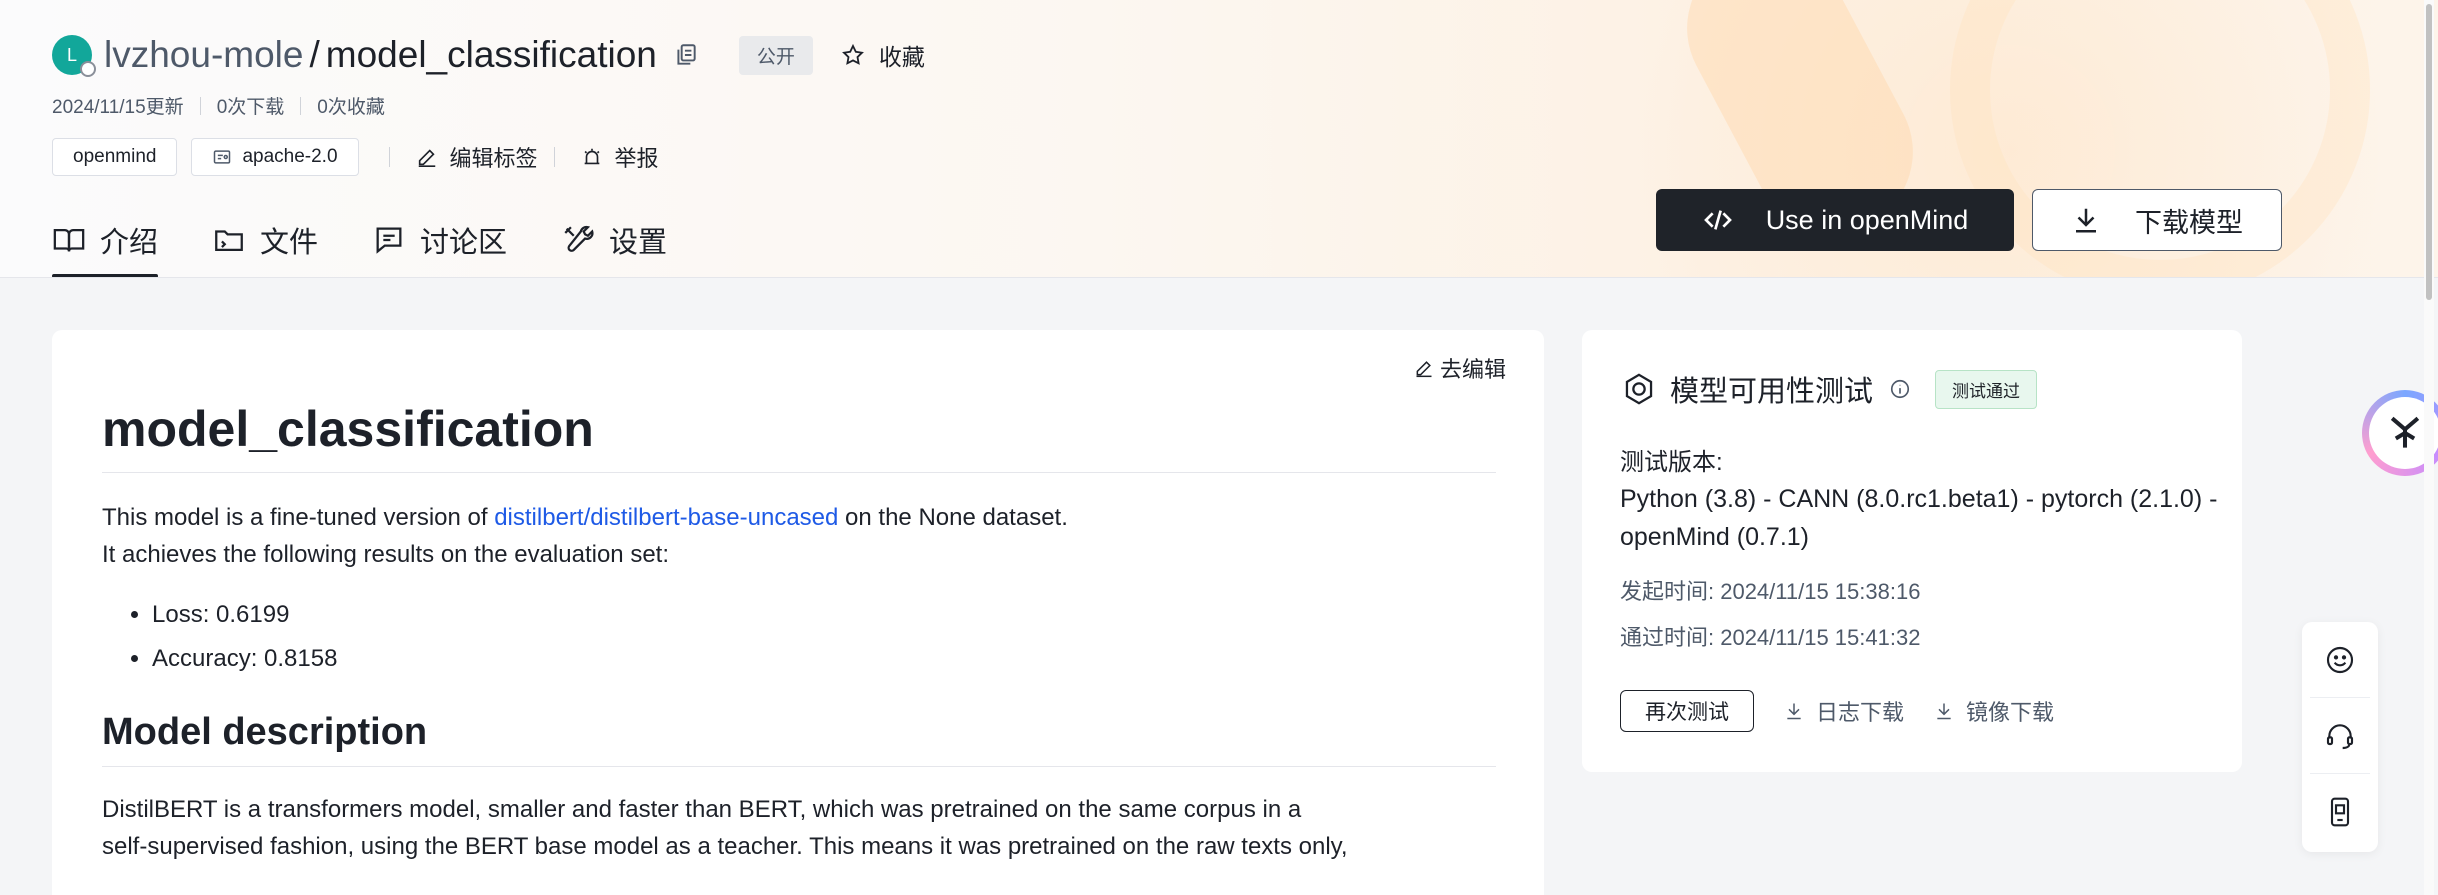 The image size is (2438, 895). Describe the element at coordinates (88, 69) in the screenshot. I see `avatar-badge-icon` at that location.